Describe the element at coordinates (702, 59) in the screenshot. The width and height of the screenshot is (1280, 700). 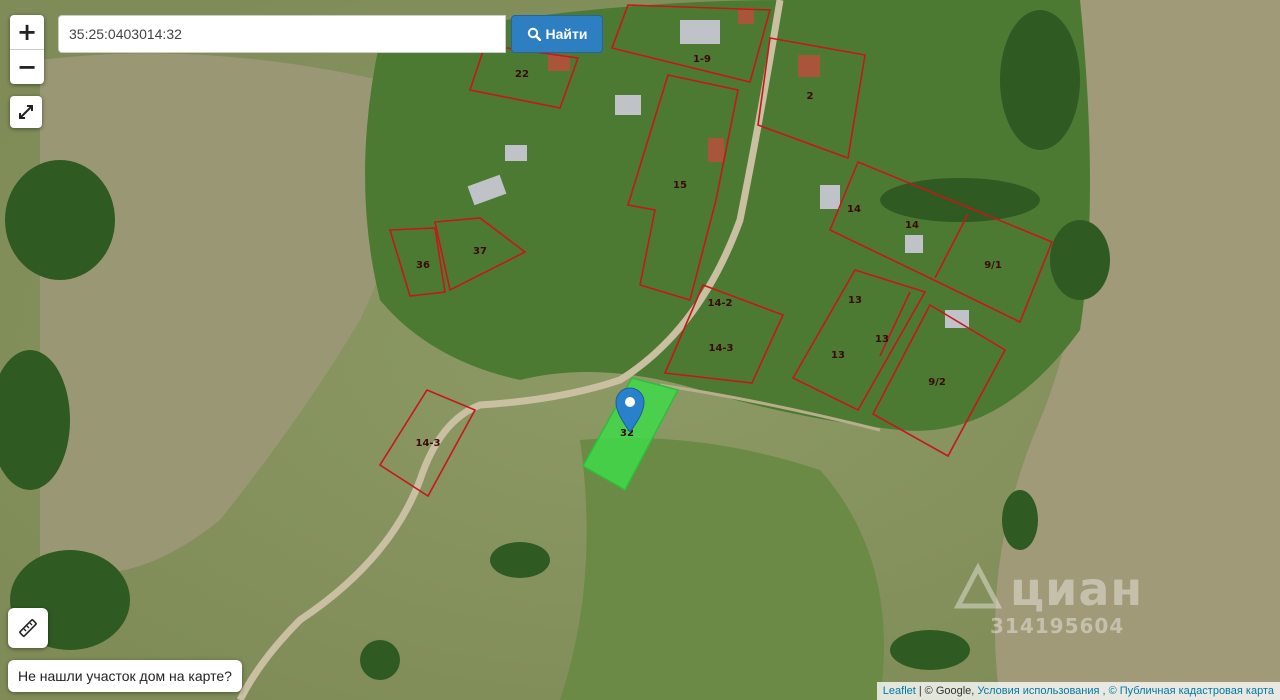
I see `plot-label: 1-9` at that location.